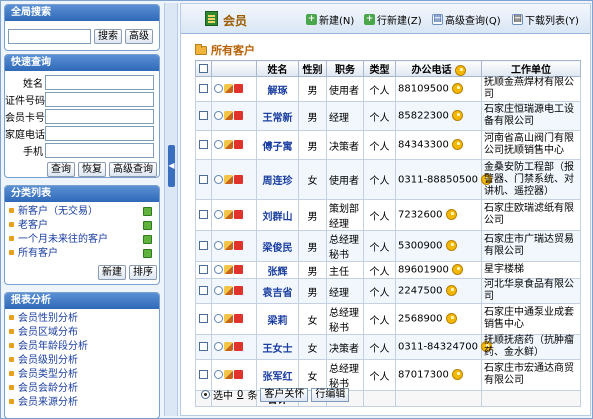 This screenshot has width=593, height=419. What do you see at coordinates (82, 240) in the screenshot?
I see `category-item: 一个月未来往的客户` at bounding box center [82, 240].